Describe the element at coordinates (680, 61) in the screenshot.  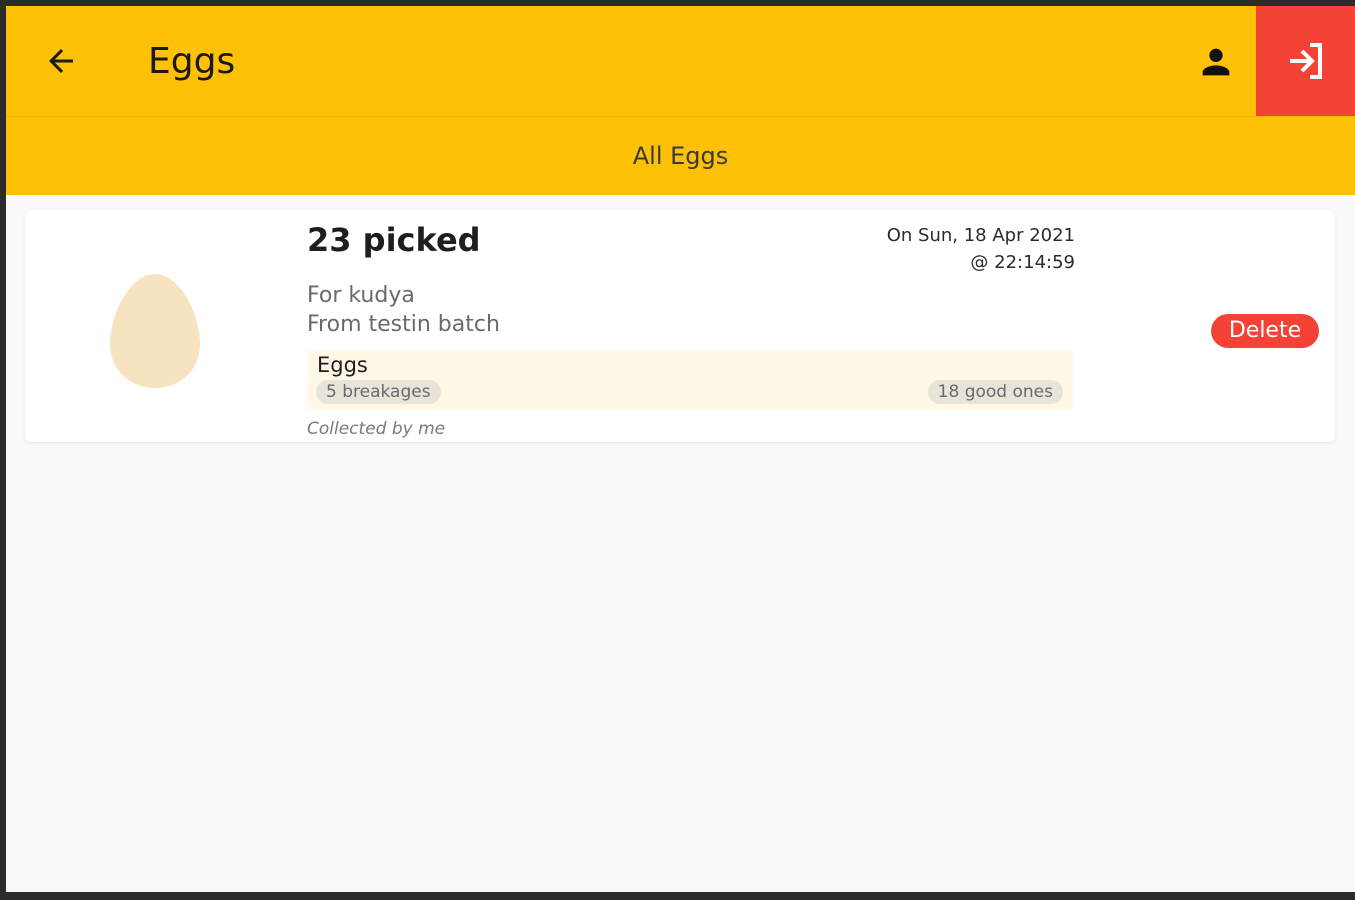
I see `app-bar: Eggs` at that location.